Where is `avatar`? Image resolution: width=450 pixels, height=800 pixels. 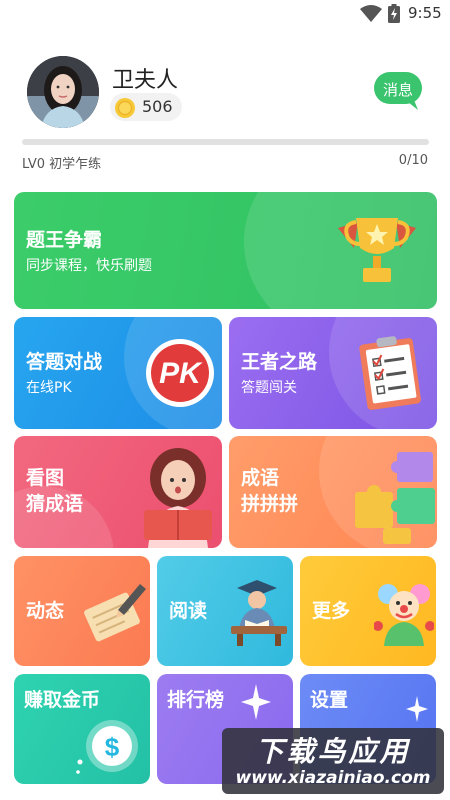
avatar is located at coordinates (63, 92).